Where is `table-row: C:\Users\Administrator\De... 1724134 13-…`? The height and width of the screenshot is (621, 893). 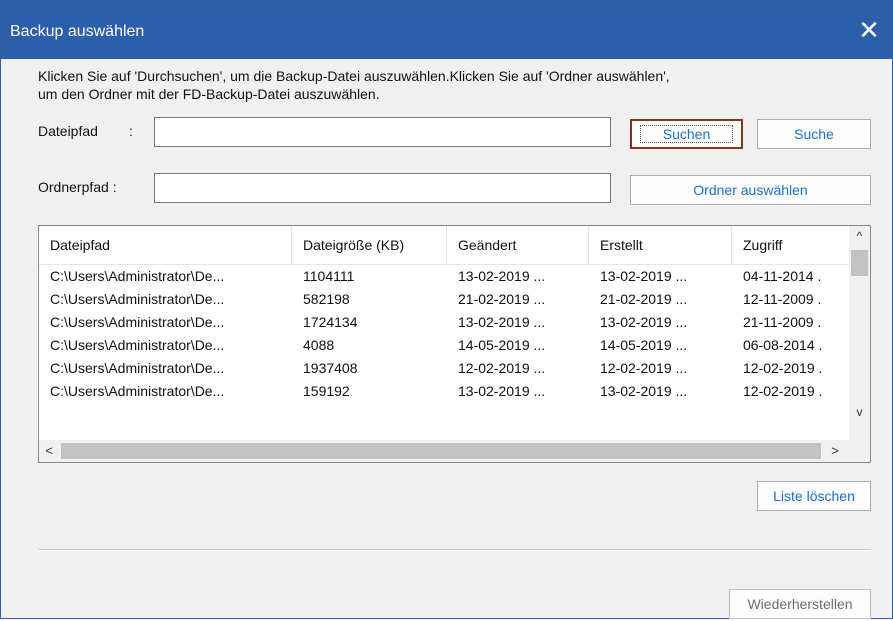 table-row: C:\Users\Administrator\De... 1724134 13-… is located at coordinates (444, 322).